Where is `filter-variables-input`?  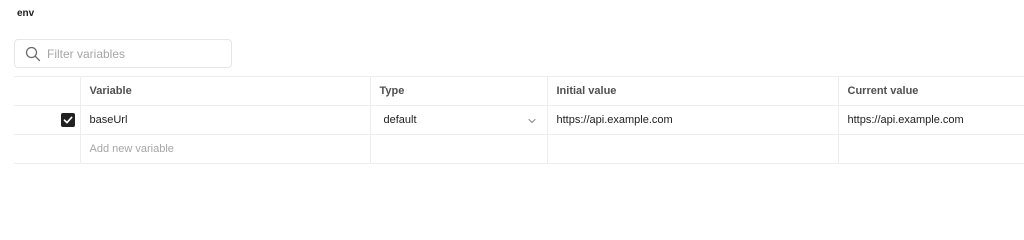
filter-variables-input is located at coordinates (137, 53).